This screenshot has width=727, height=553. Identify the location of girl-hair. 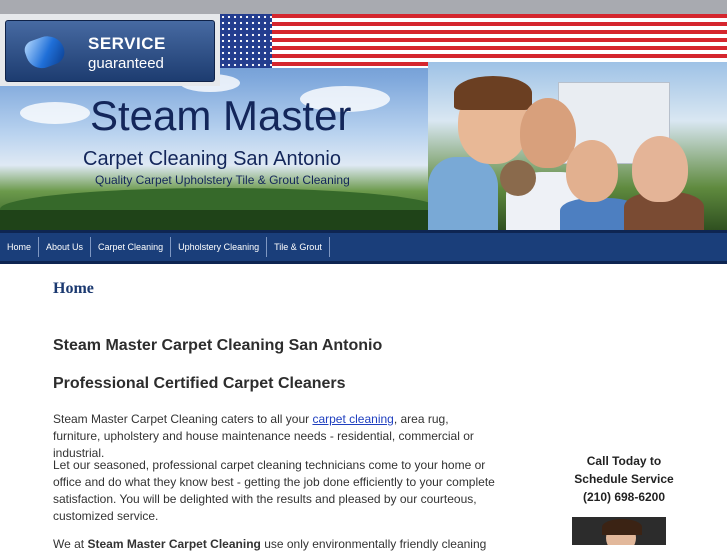
(493, 93).